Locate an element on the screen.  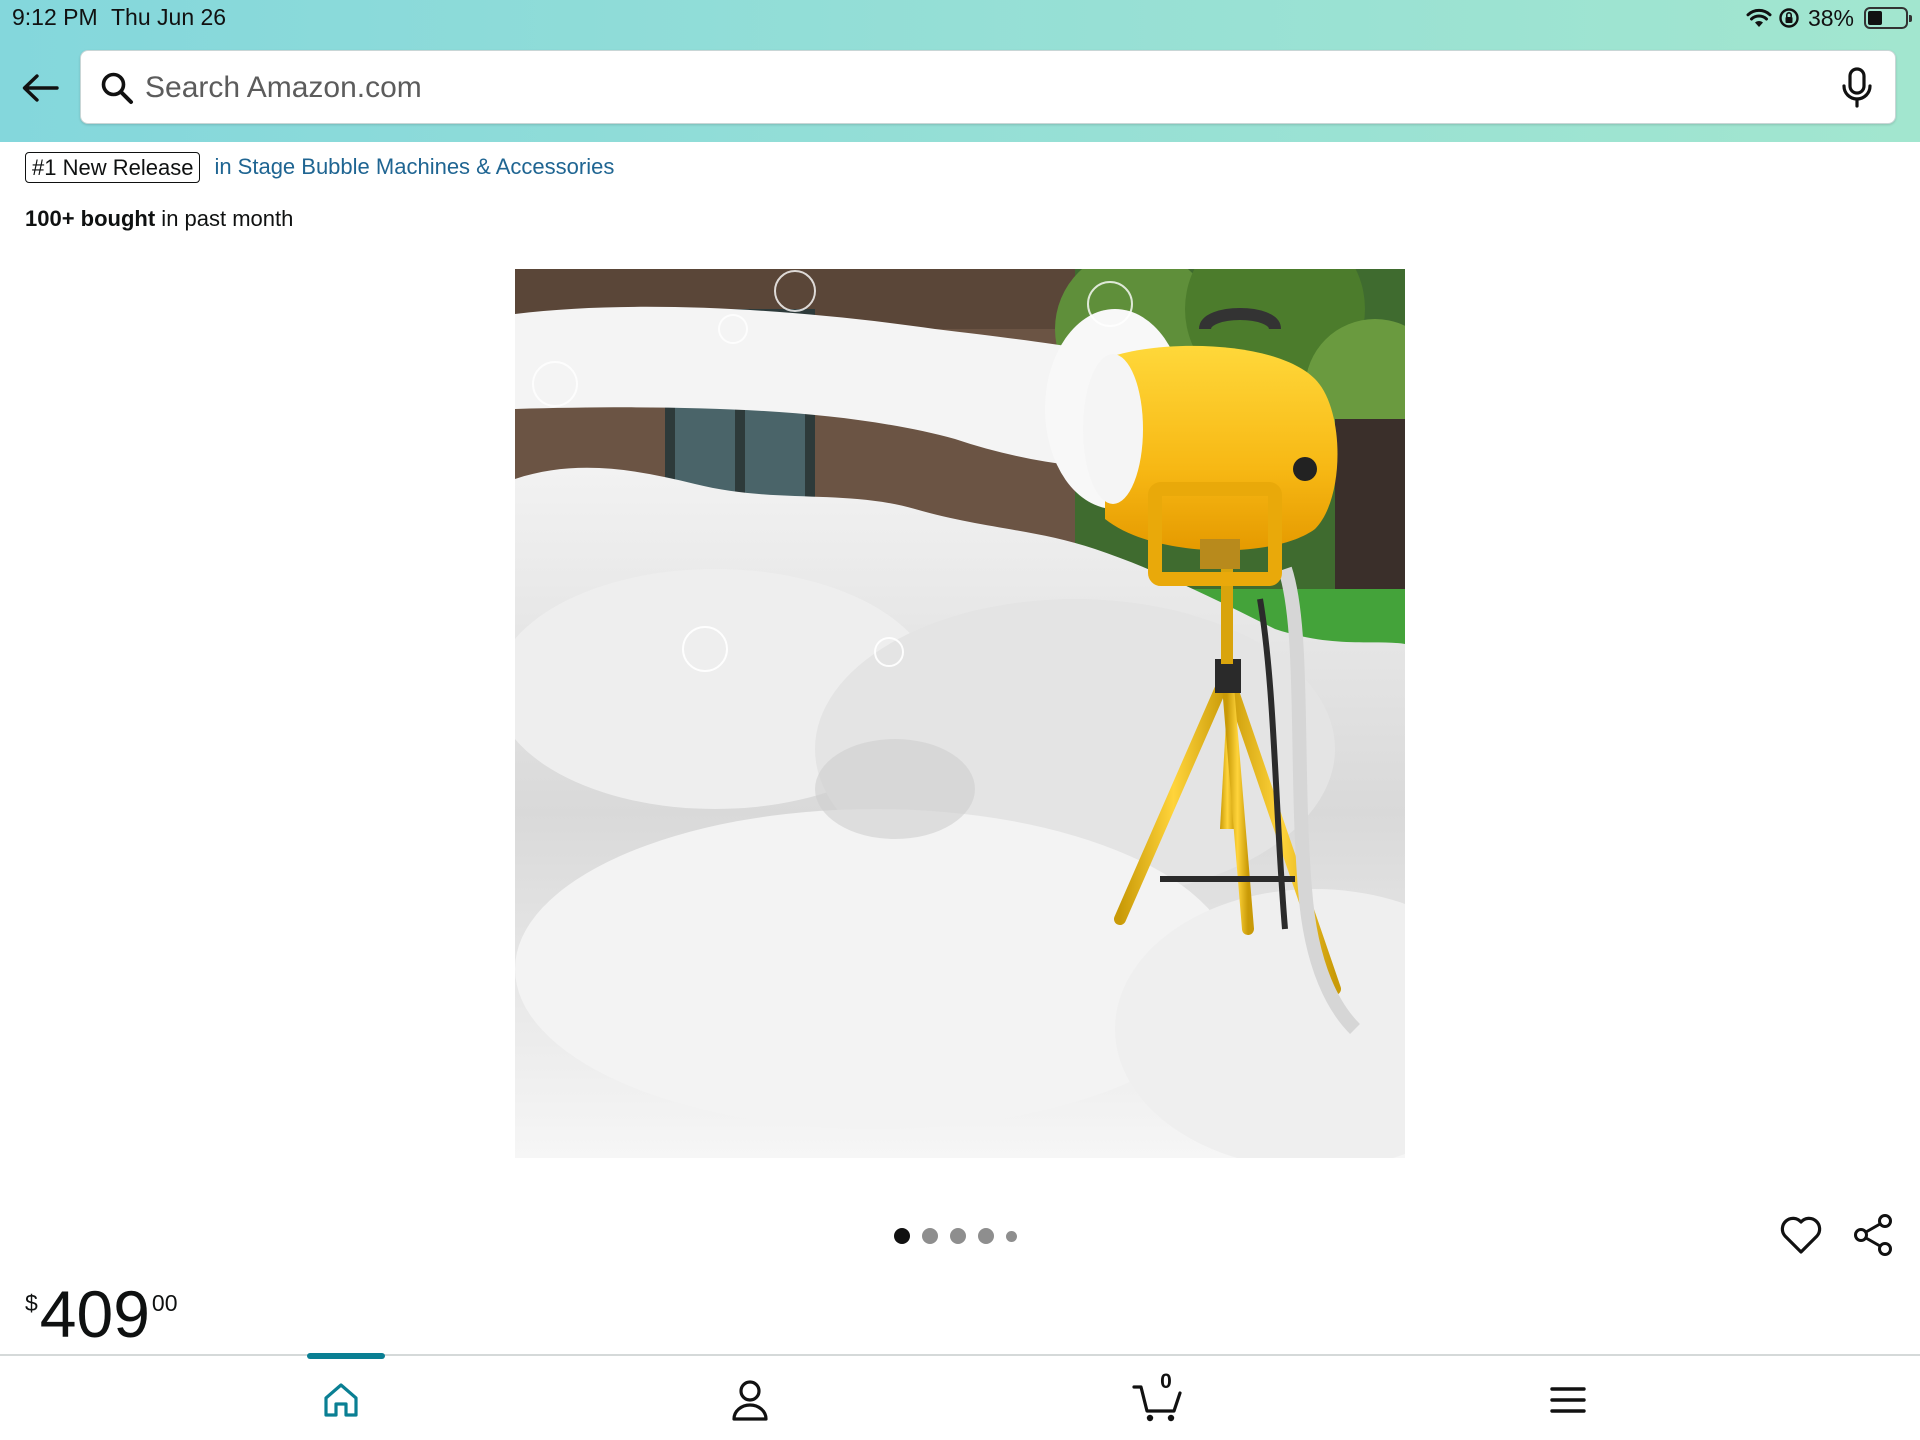
search-box is located at coordinates (988, 87).